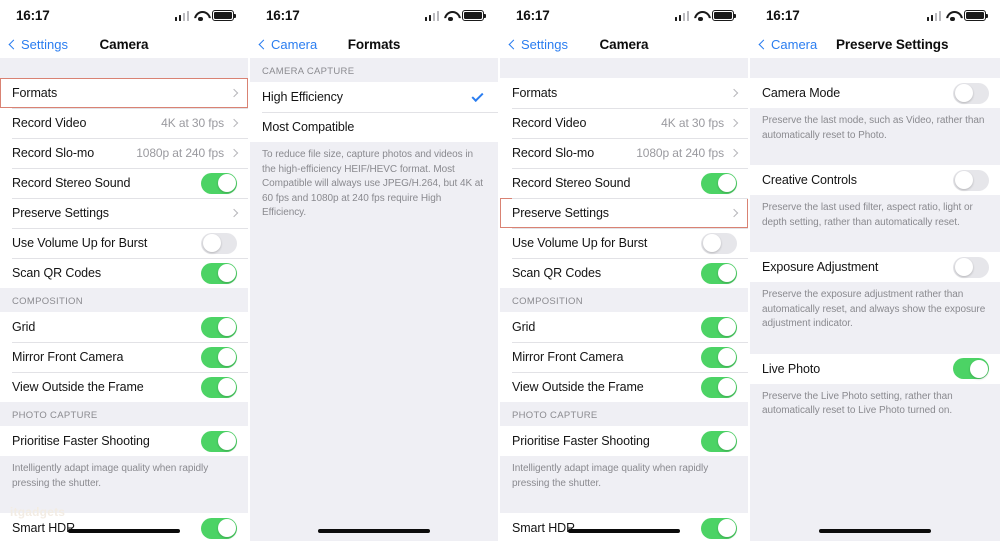 The height and width of the screenshot is (541, 1000). I want to click on settings-row: Smart HDR, so click(624, 527).